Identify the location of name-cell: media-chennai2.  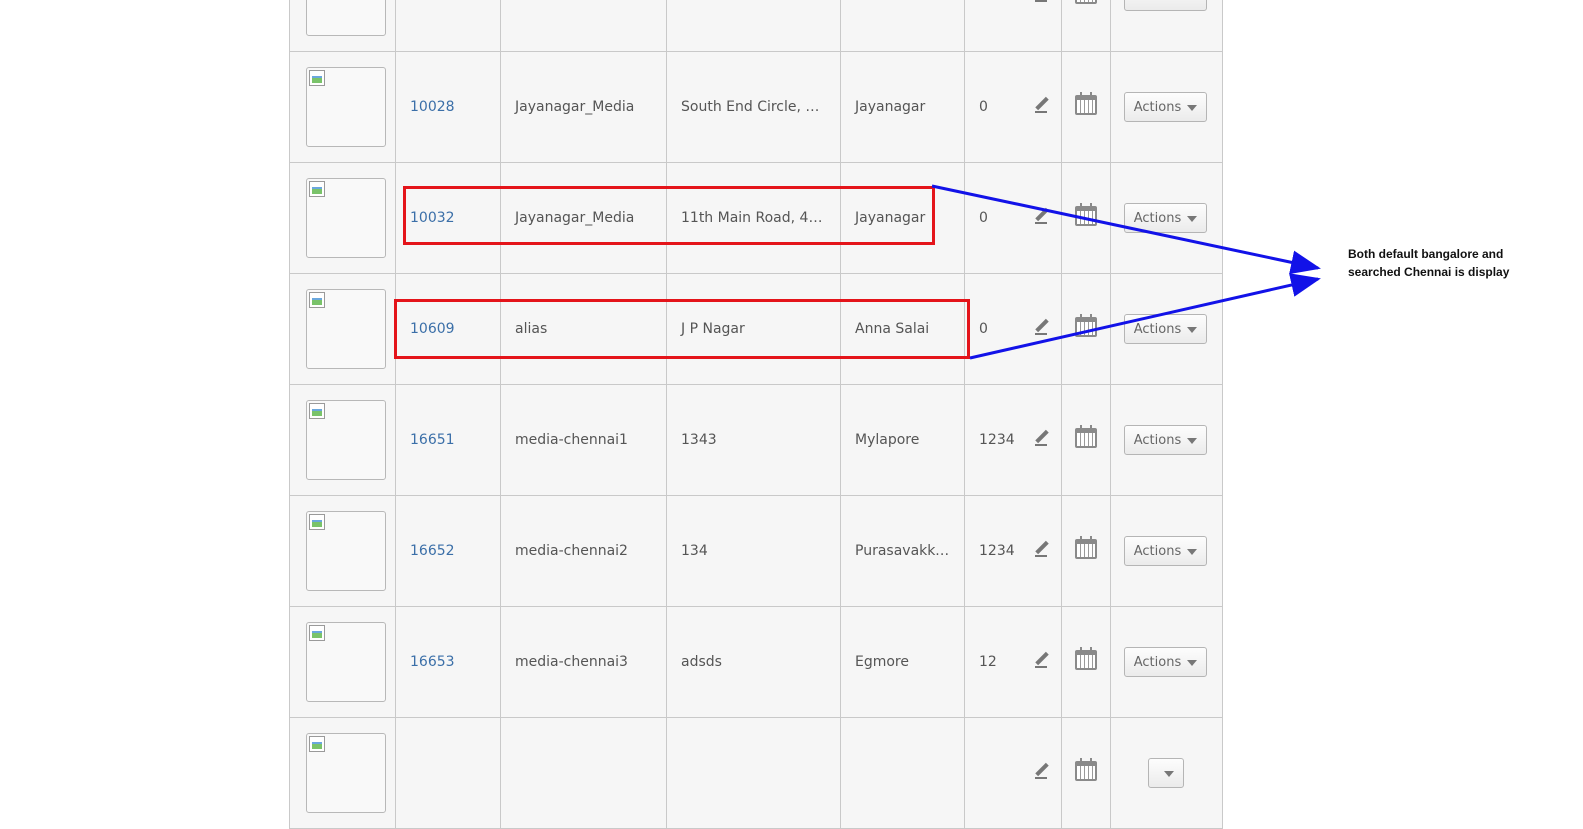
(583, 551).